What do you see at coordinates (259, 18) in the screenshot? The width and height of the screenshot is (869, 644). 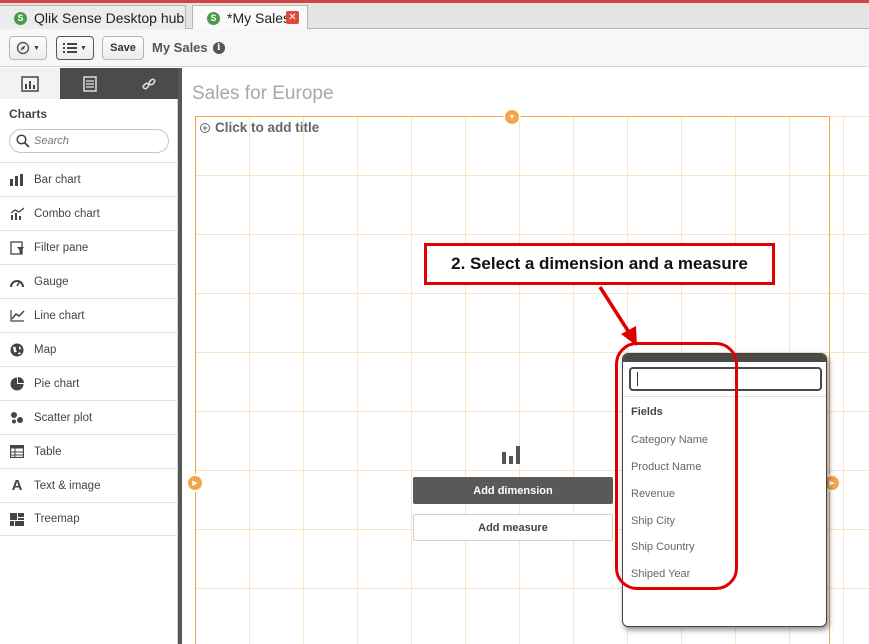 I see `tab-label: *My Sales` at bounding box center [259, 18].